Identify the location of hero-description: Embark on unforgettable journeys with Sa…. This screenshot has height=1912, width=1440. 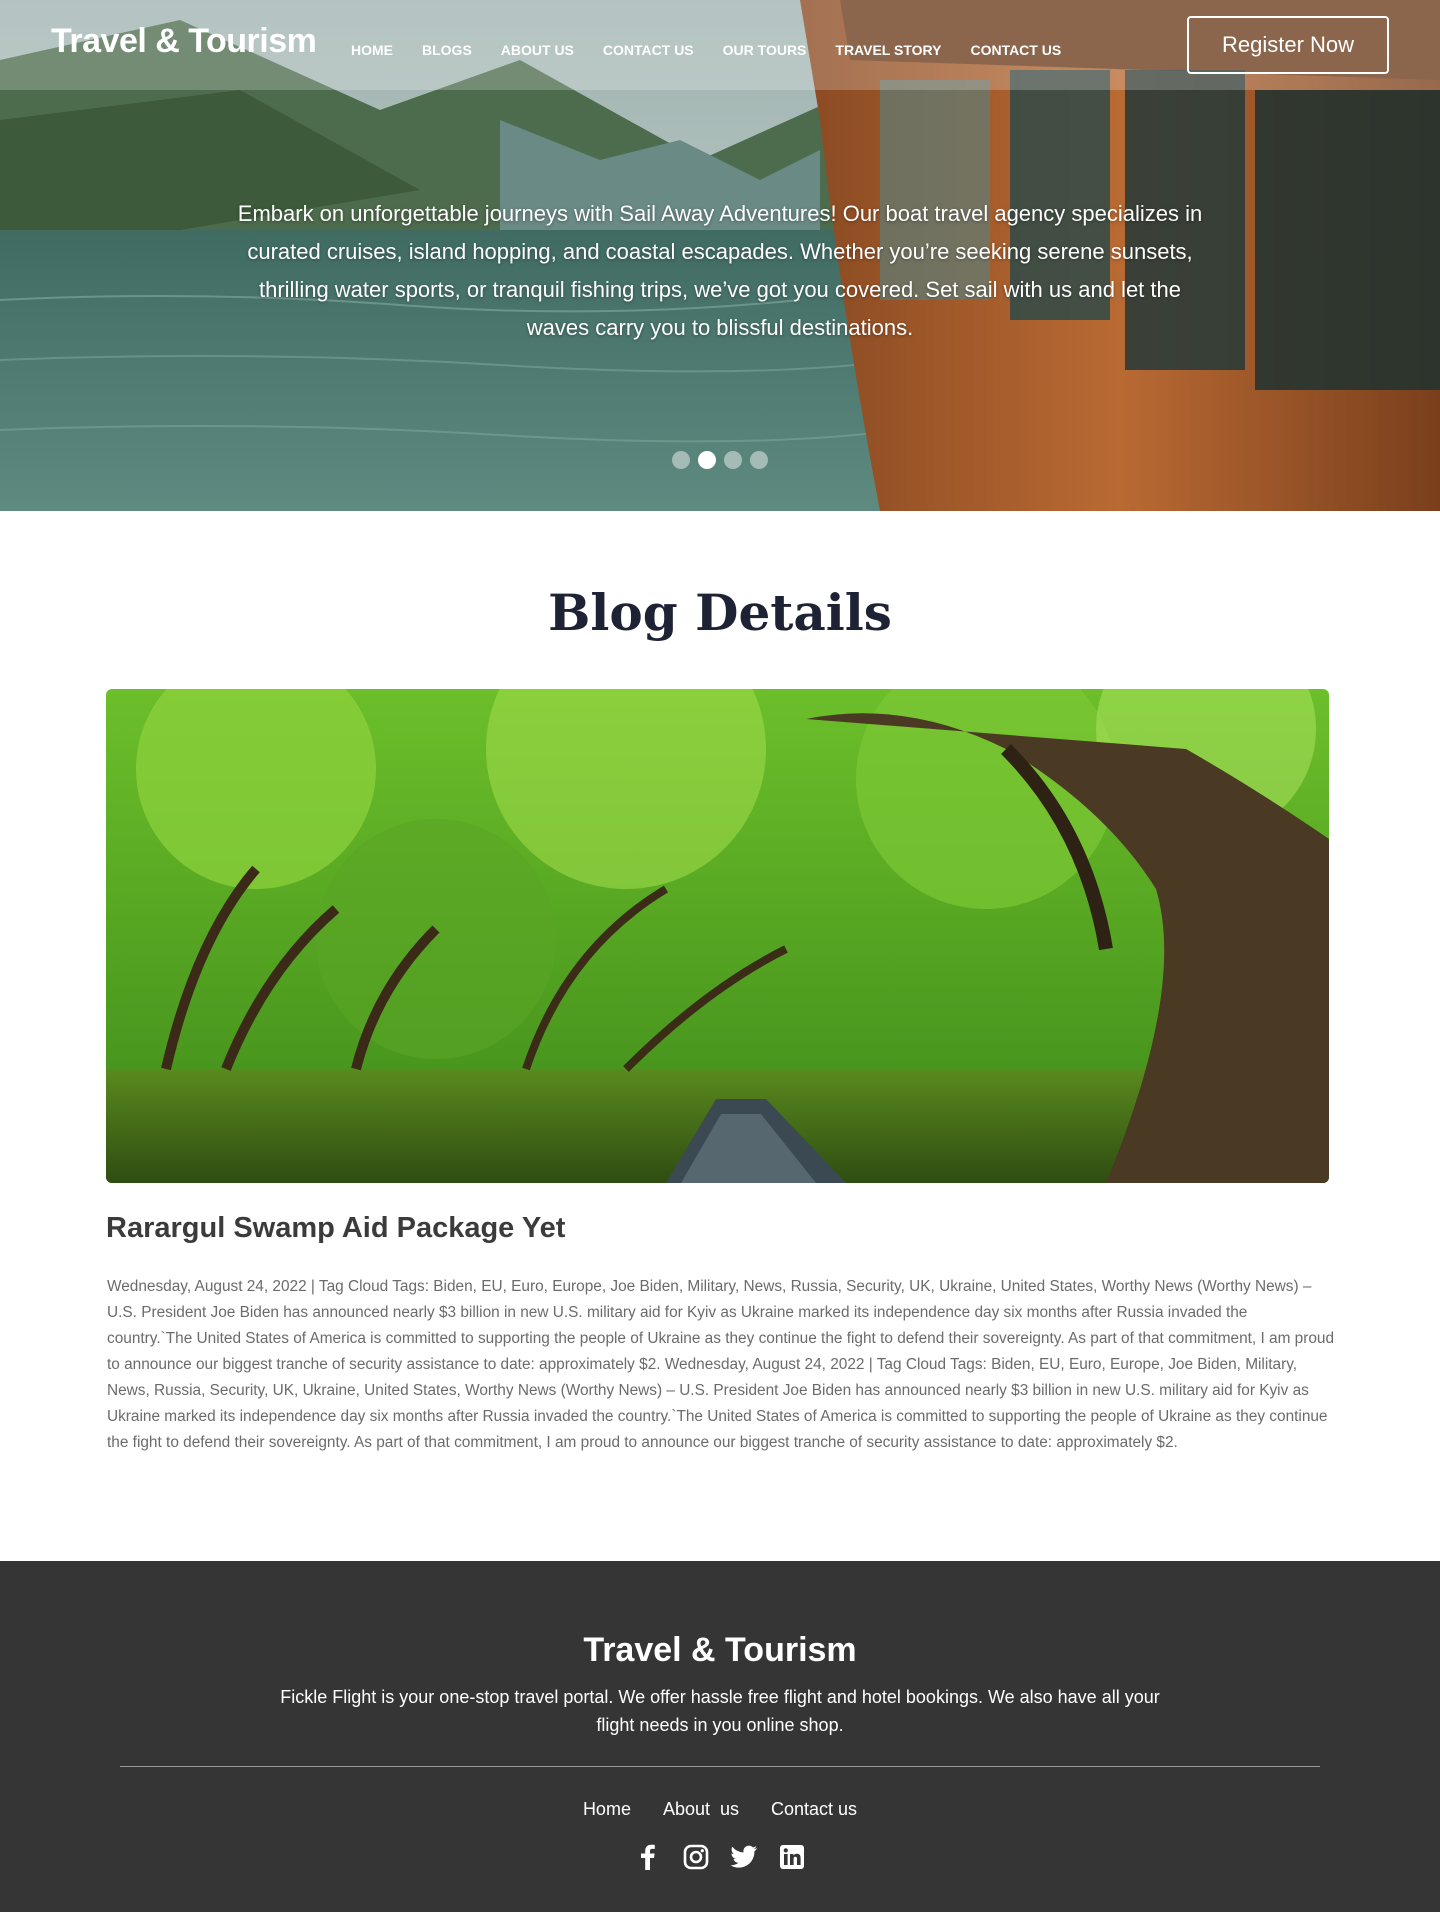
(720, 270).